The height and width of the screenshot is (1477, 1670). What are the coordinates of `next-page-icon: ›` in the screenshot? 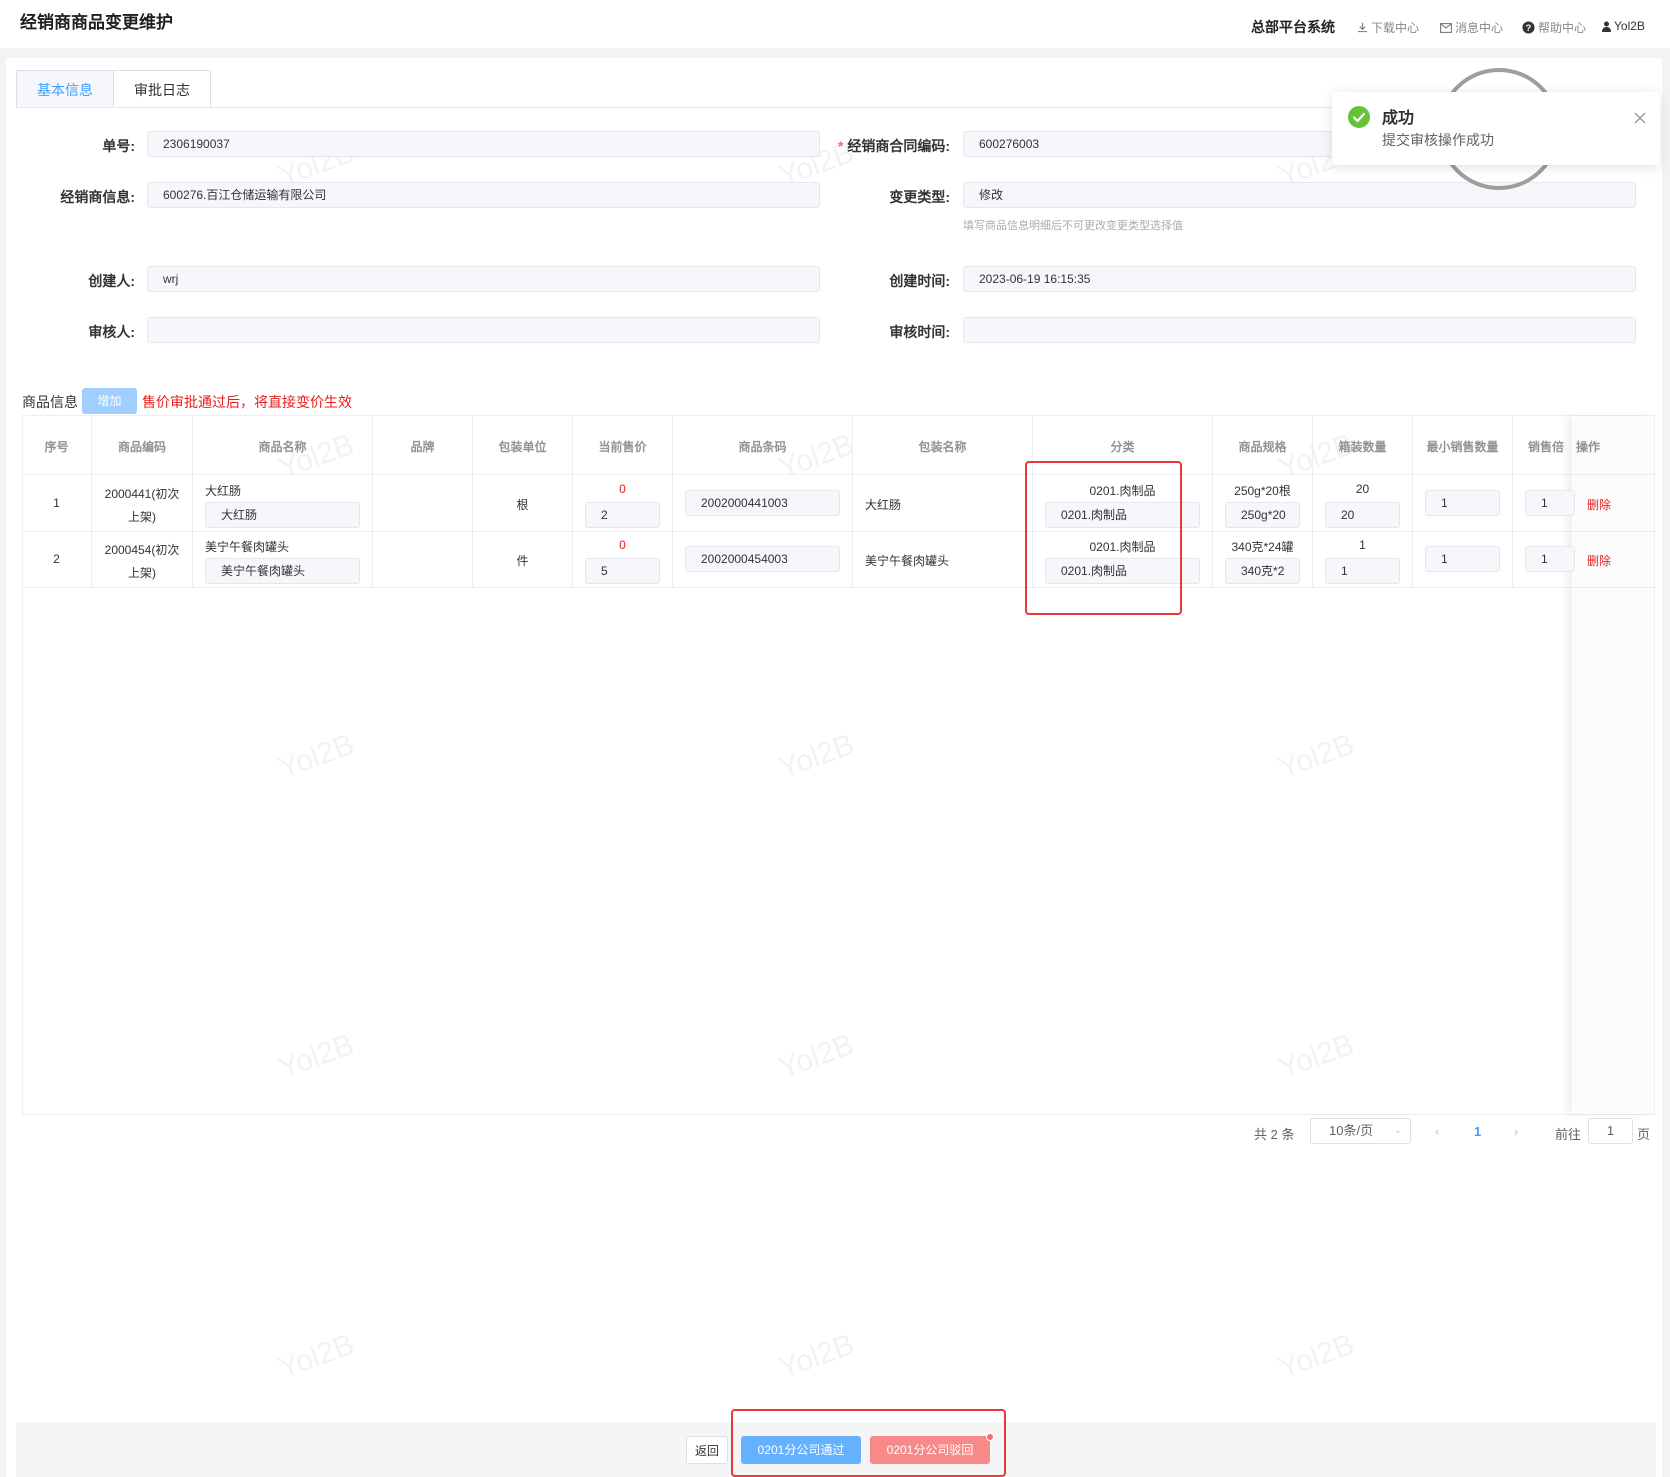 It's located at (1516, 1131).